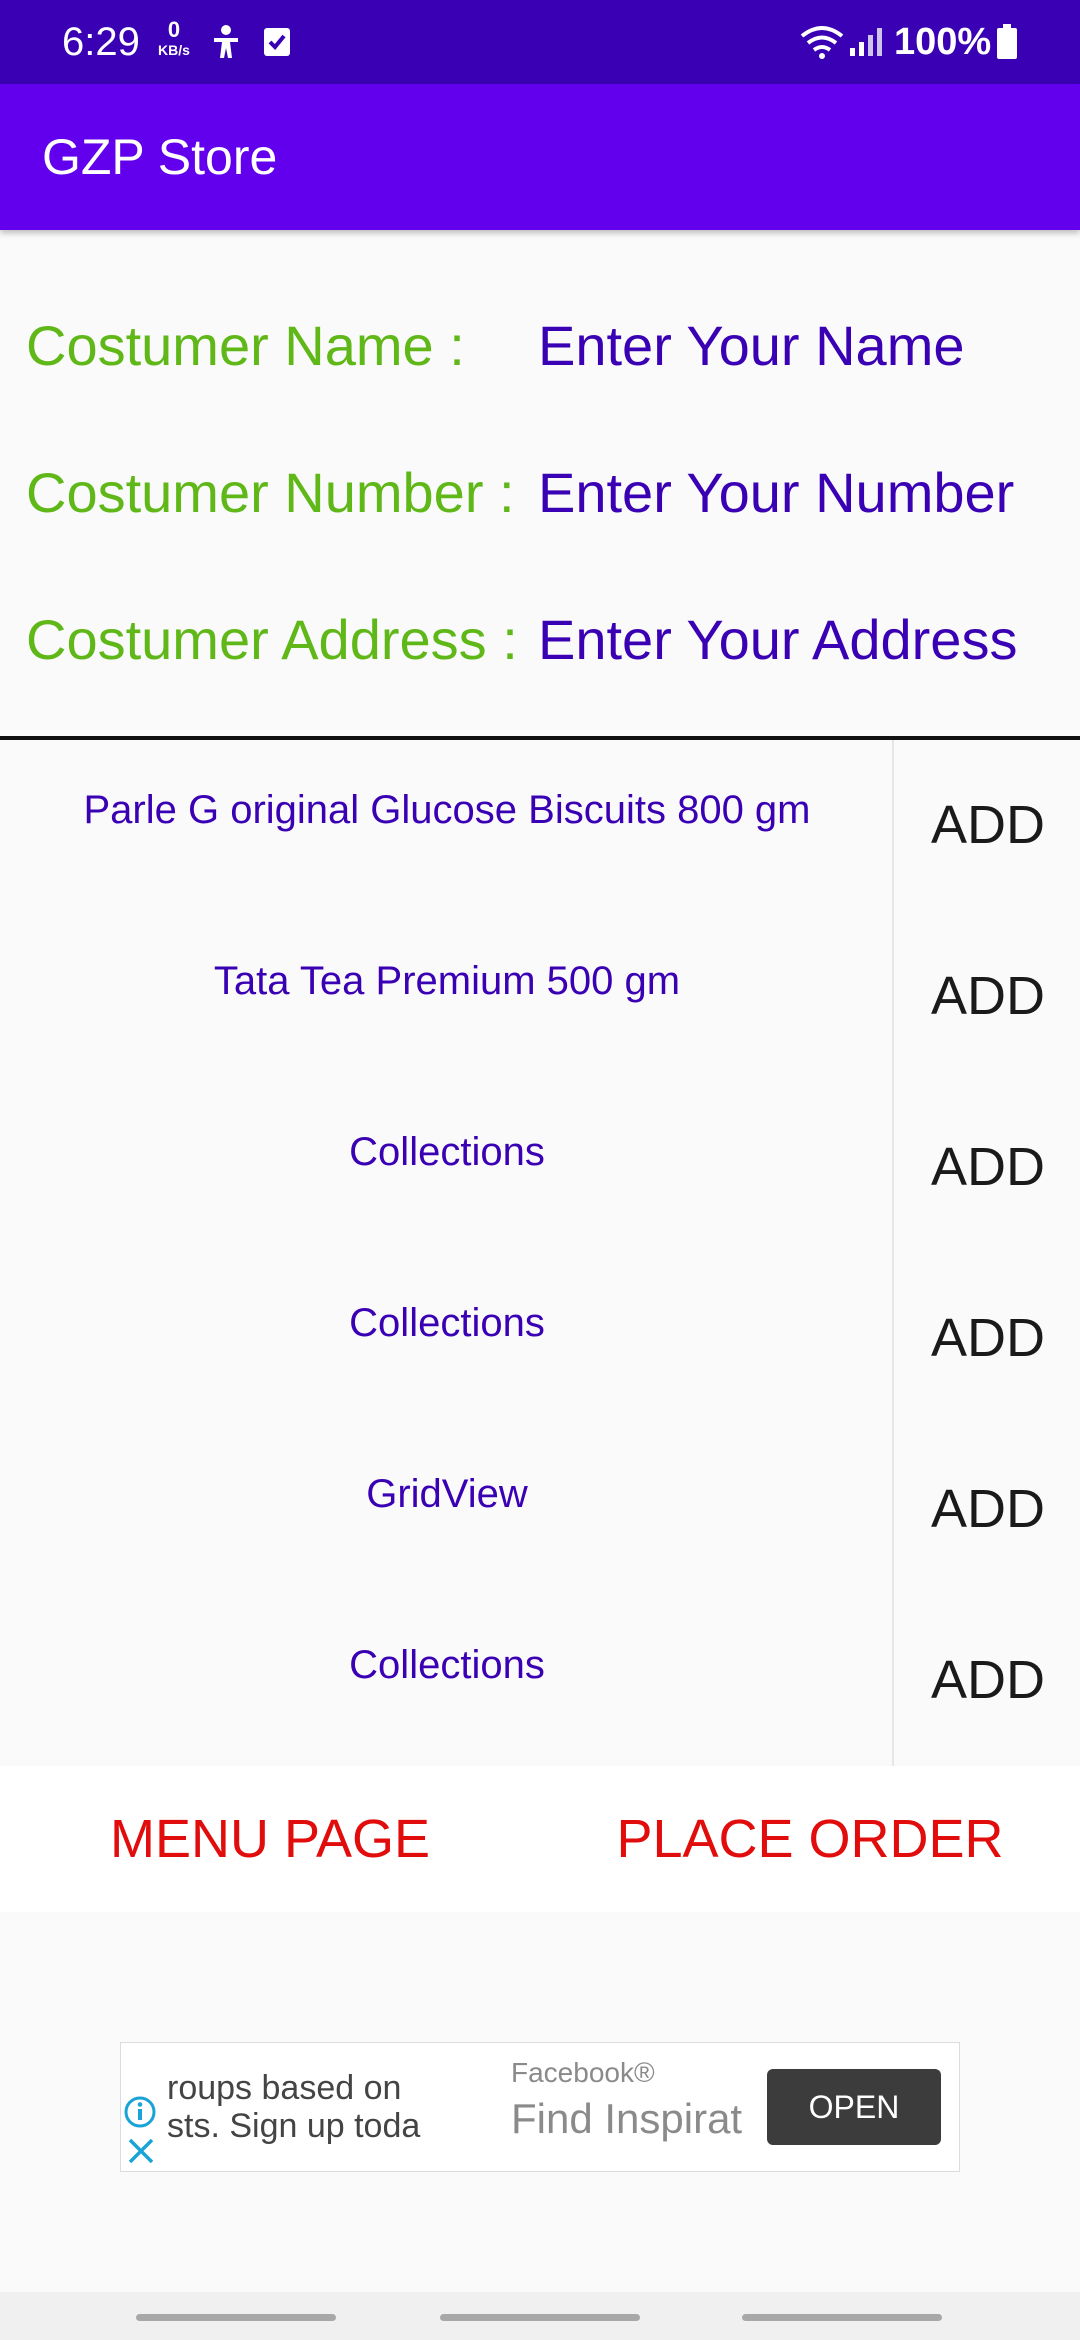 The height and width of the screenshot is (2340, 1080). I want to click on customer-address-label: Costumer Address :, so click(272, 639).